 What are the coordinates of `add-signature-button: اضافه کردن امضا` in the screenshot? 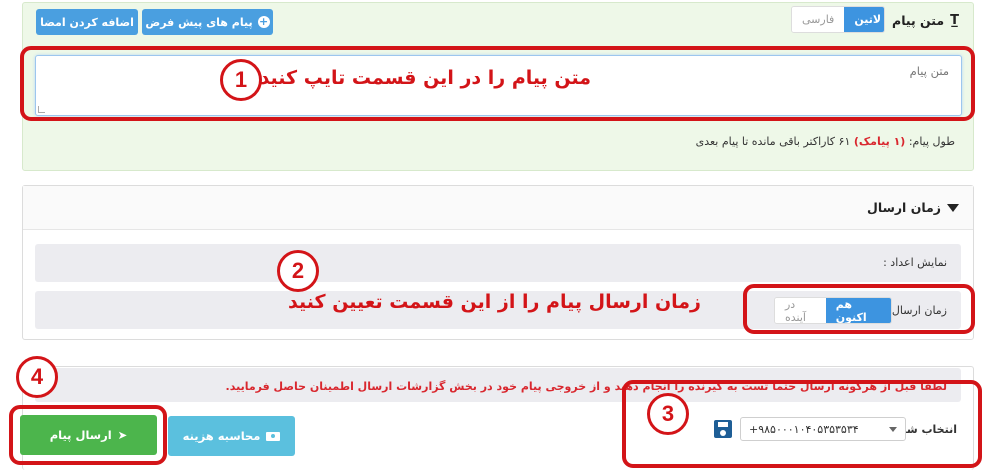 It's located at (87, 22).